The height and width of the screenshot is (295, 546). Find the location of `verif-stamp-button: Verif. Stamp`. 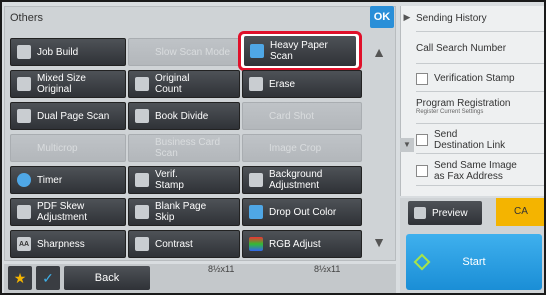

verif-stamp-button: Verif. Stamp is located at coordinates (184, 180).